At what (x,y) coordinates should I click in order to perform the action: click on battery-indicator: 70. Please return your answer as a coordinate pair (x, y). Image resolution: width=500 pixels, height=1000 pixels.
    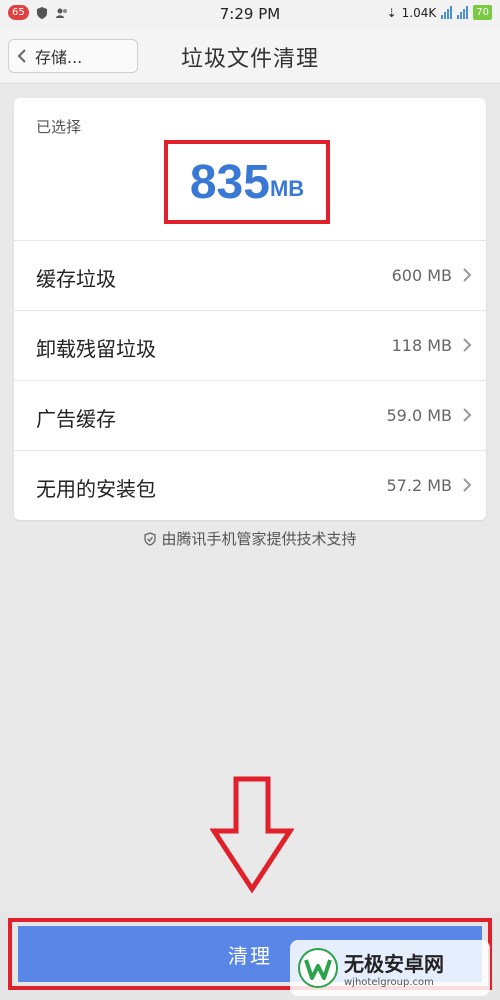
    Looking at the image, I should click on (482, 12).